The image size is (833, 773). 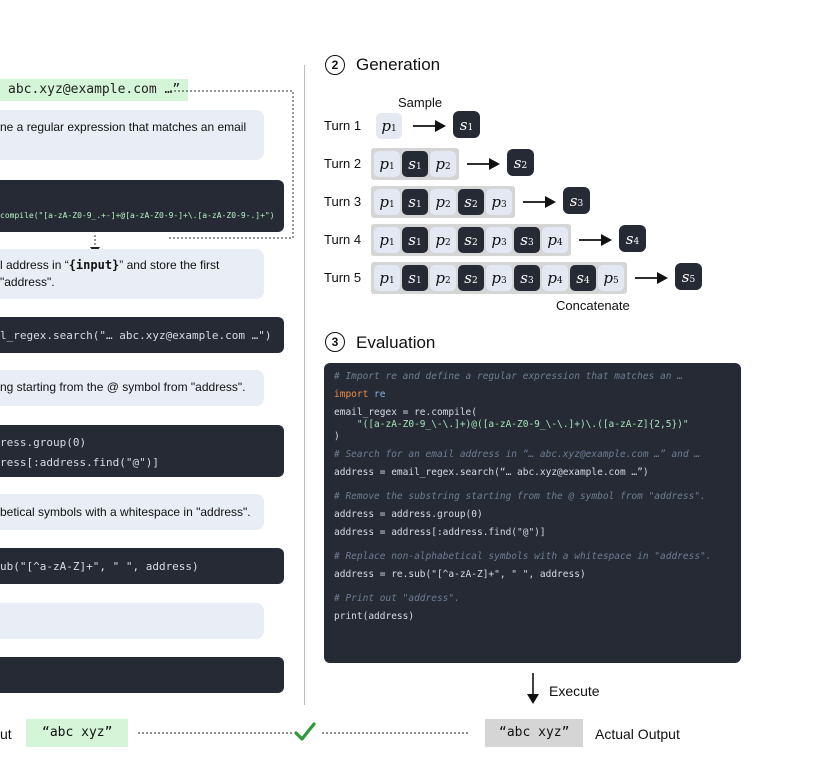 What do you see at coordinates (688, 276) in the screenshot?
I see `output-sample-s5: s5` at bounding box center [688, 276].